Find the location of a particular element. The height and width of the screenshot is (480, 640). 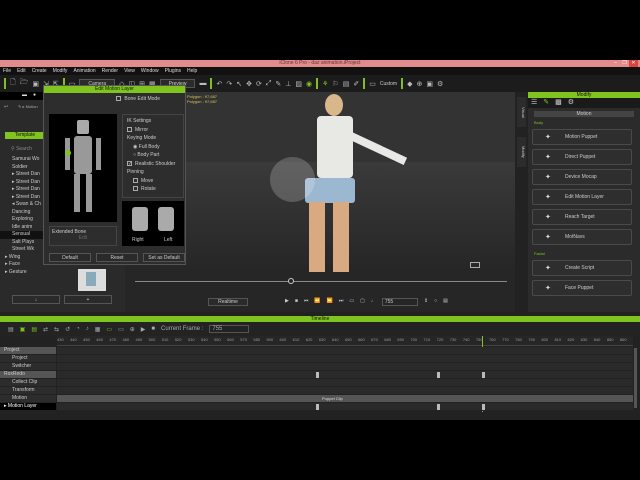

tree-item: ◂ Swan & Ch is located at coordinates (21, 205).